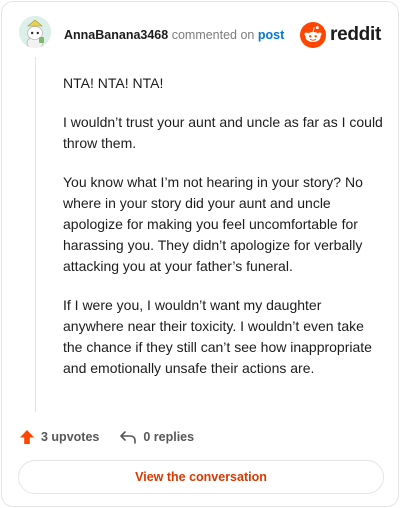 The height and width of the screenshot is (508, 400). What do you see at coordinates (313, 35) in the screenshot?
I see `reddit-snoo-icon` at bounding box center [313, 35].